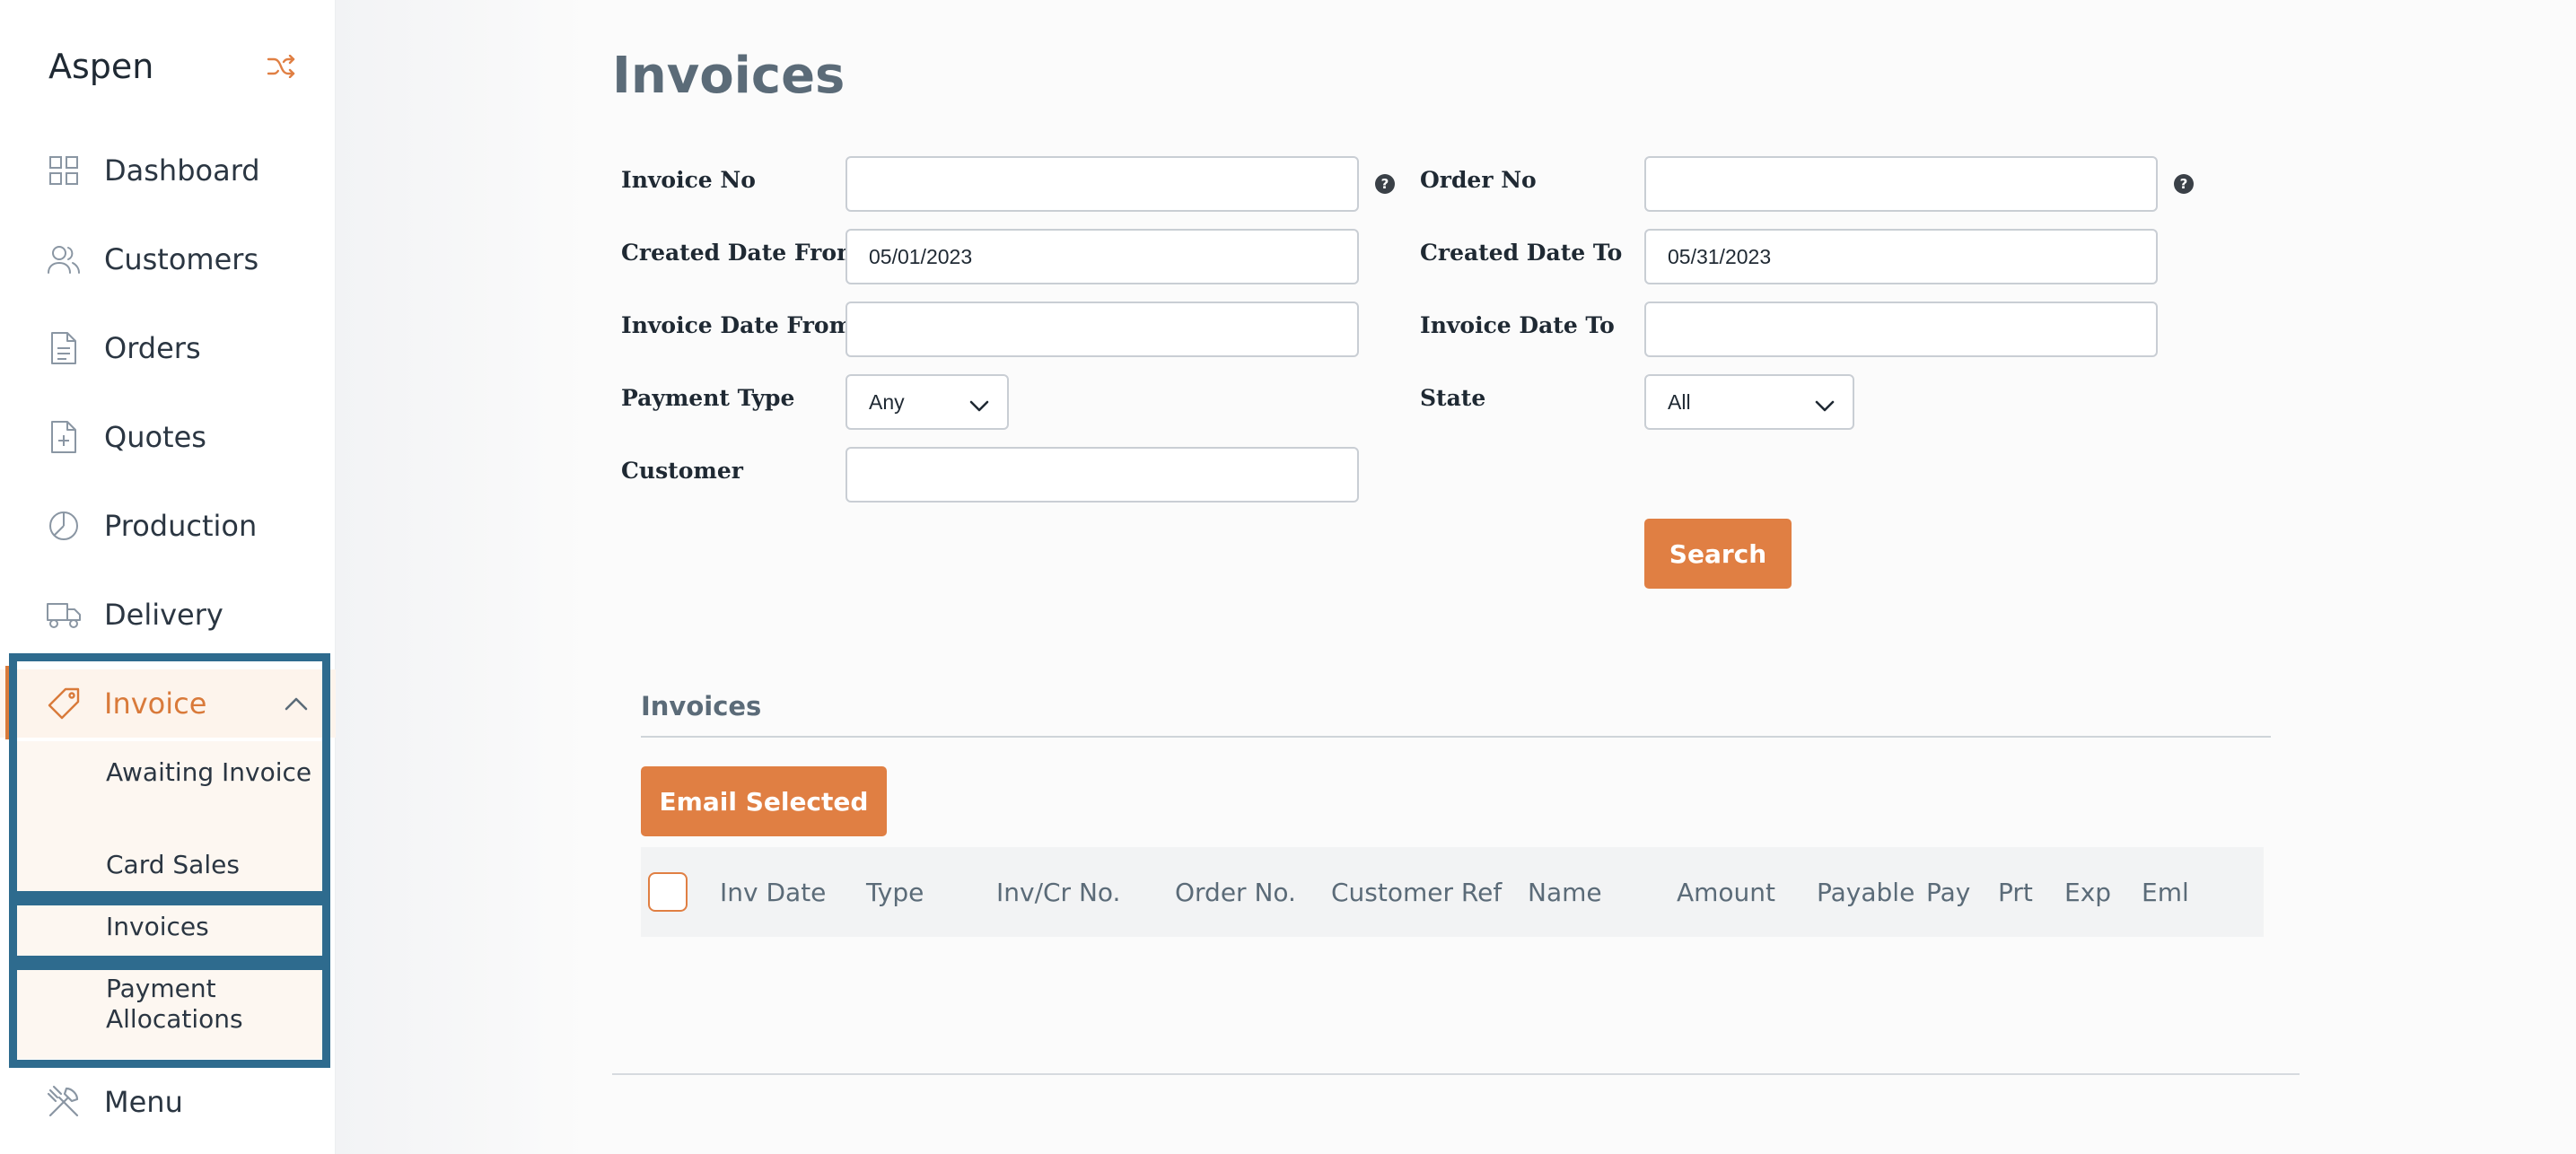 The width and height of the screenshot is (2576, 1154). Describe the element at coordinates (64, 703) in the screenshot. I see `tag-icon` at that location.